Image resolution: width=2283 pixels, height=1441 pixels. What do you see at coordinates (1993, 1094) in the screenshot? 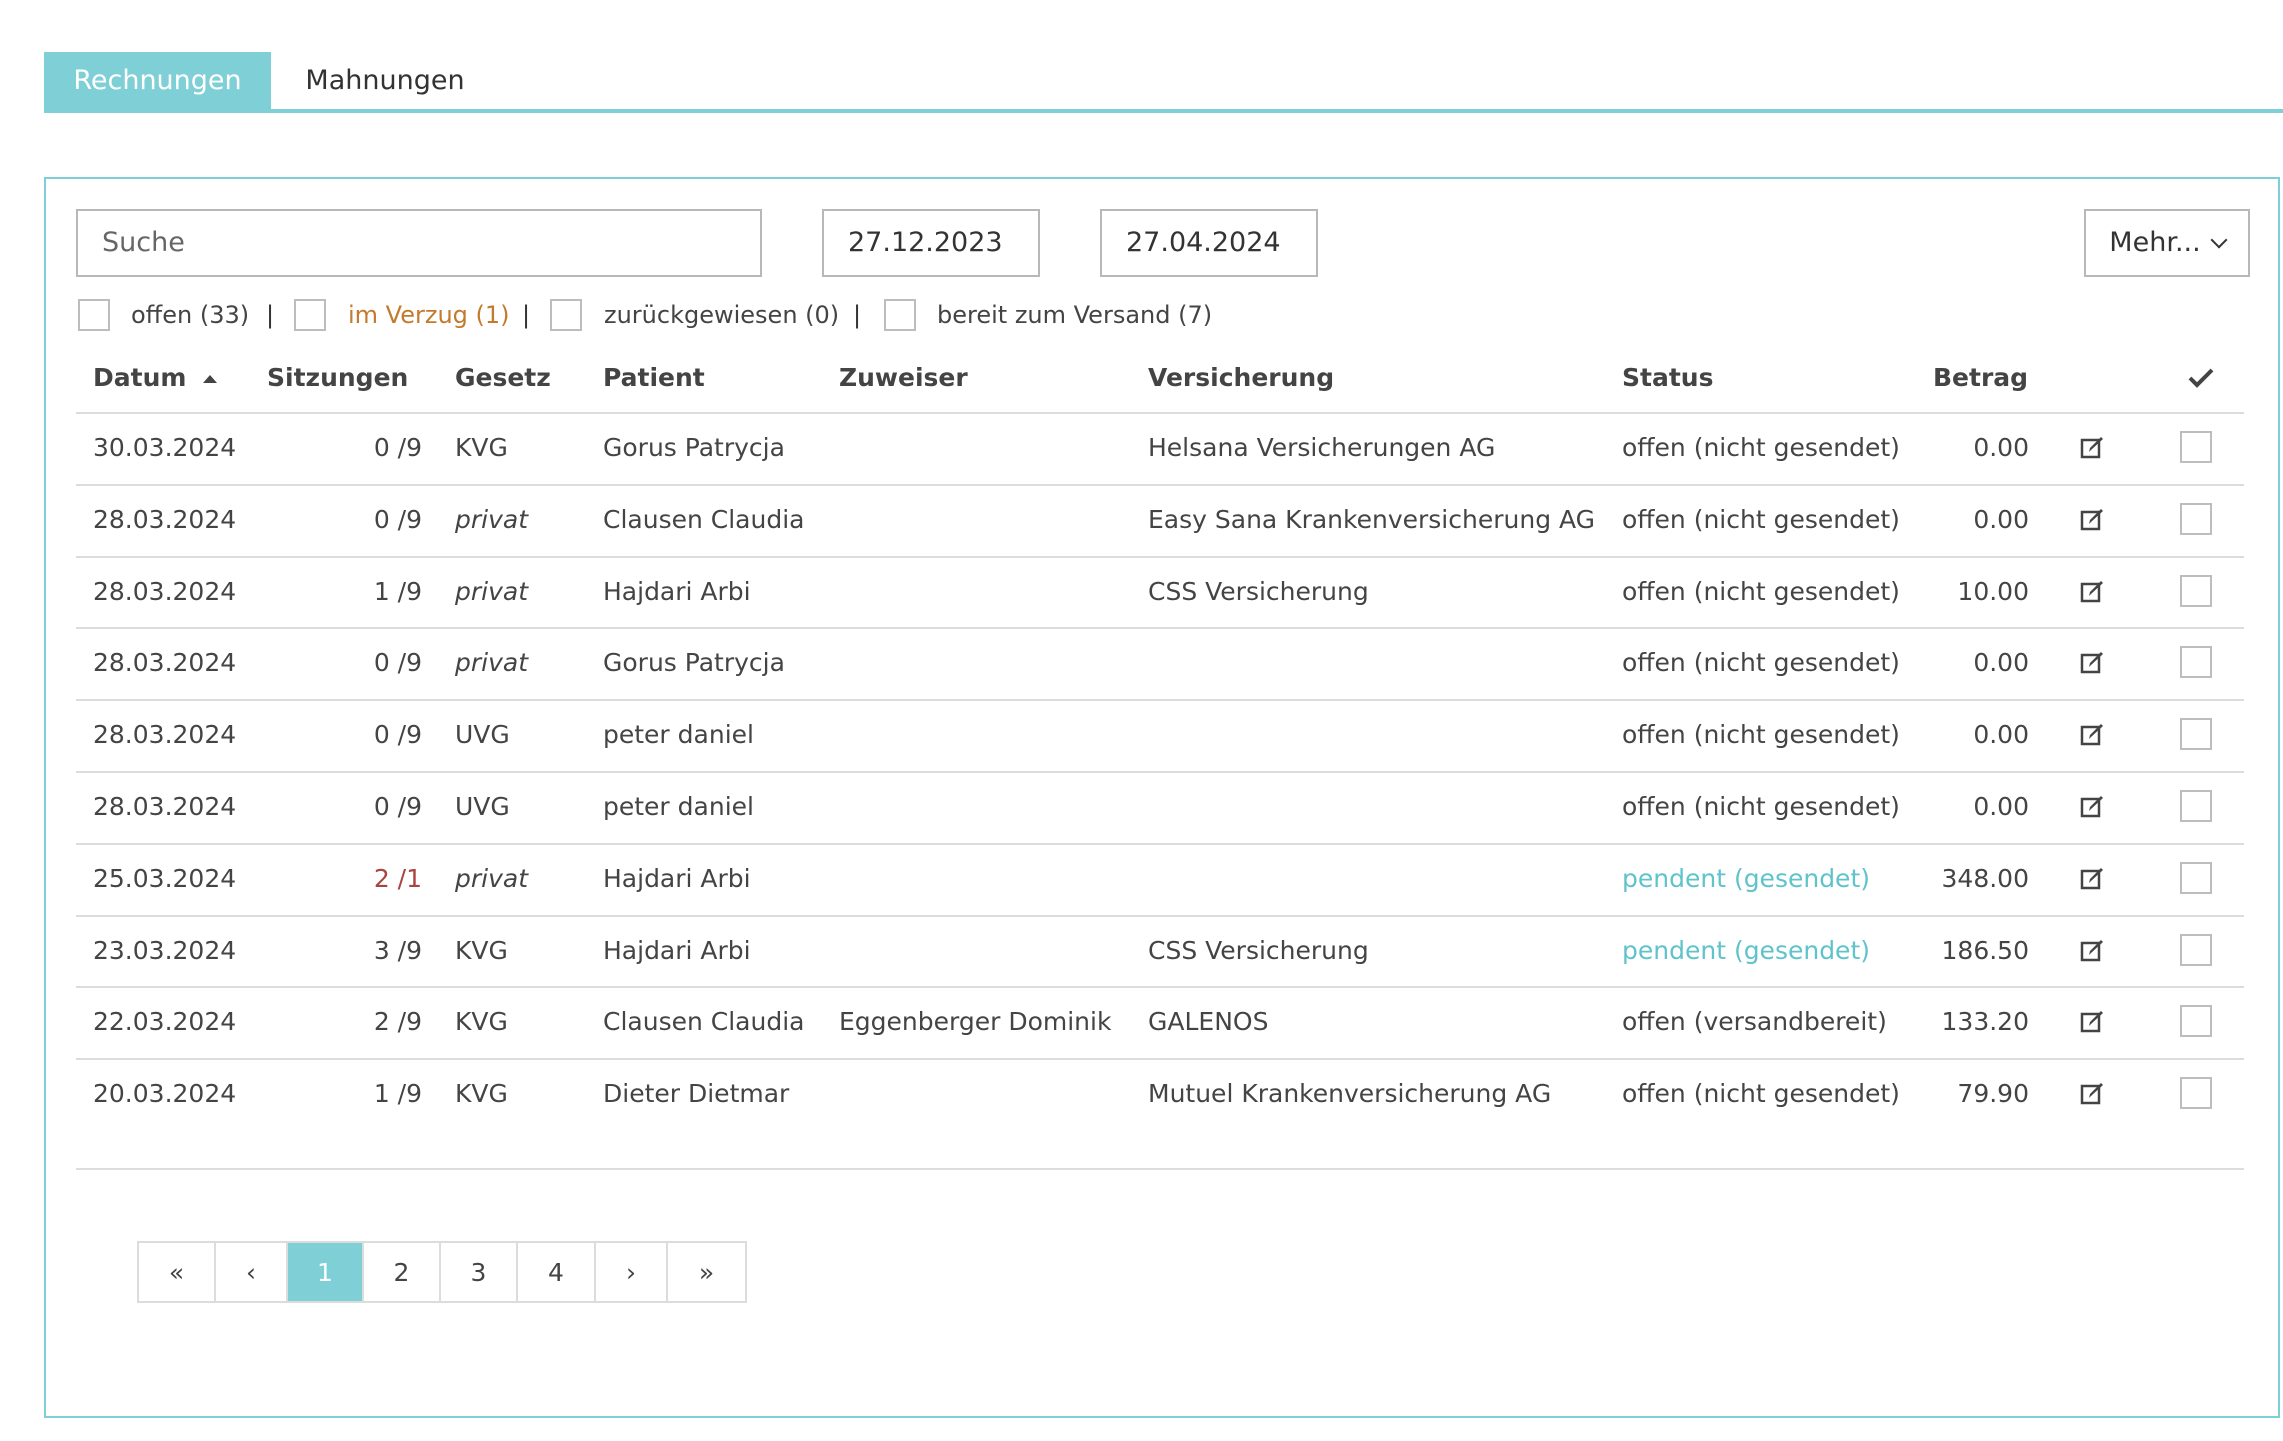
I see `cell-betrag: 79.90` at bounding box center [1993, 1094].